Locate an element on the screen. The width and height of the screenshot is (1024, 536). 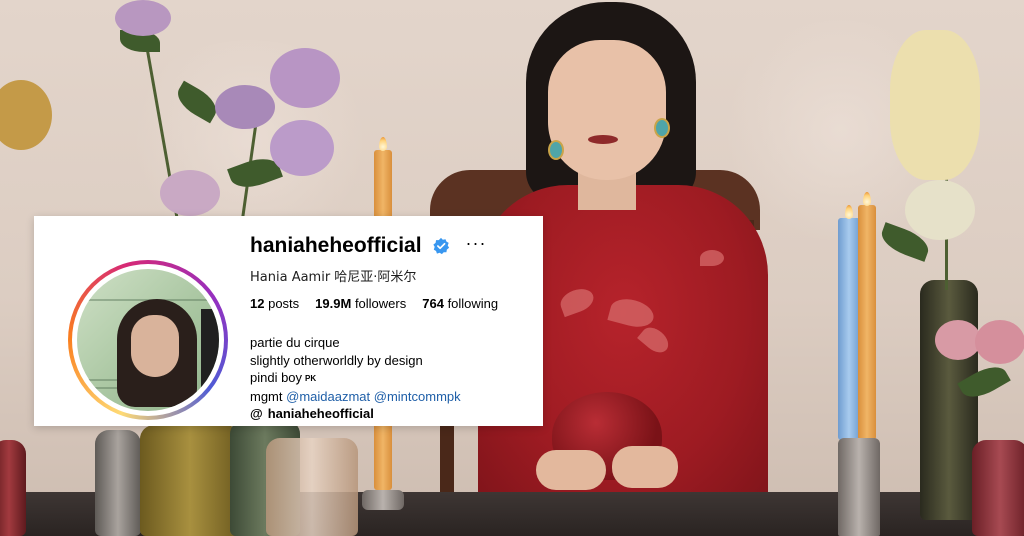
mgmt-line: mgmt @maidaazmat @mintcommpk is located at coordinates (355, 397).